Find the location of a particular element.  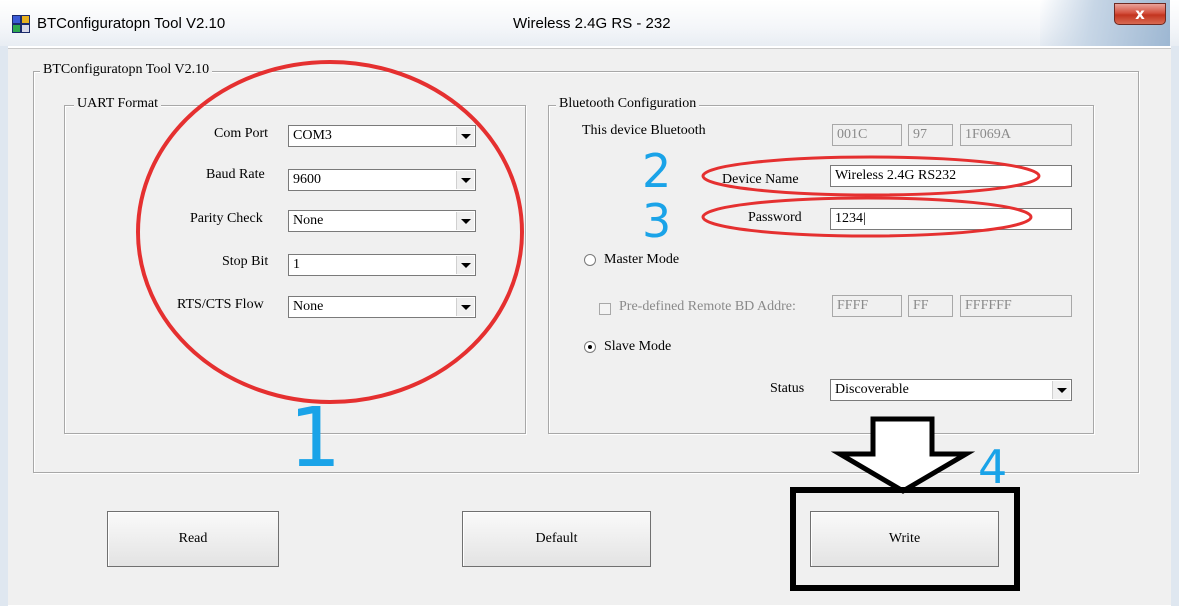

password-highlight-ellipse is located at coordinates (867, 217).